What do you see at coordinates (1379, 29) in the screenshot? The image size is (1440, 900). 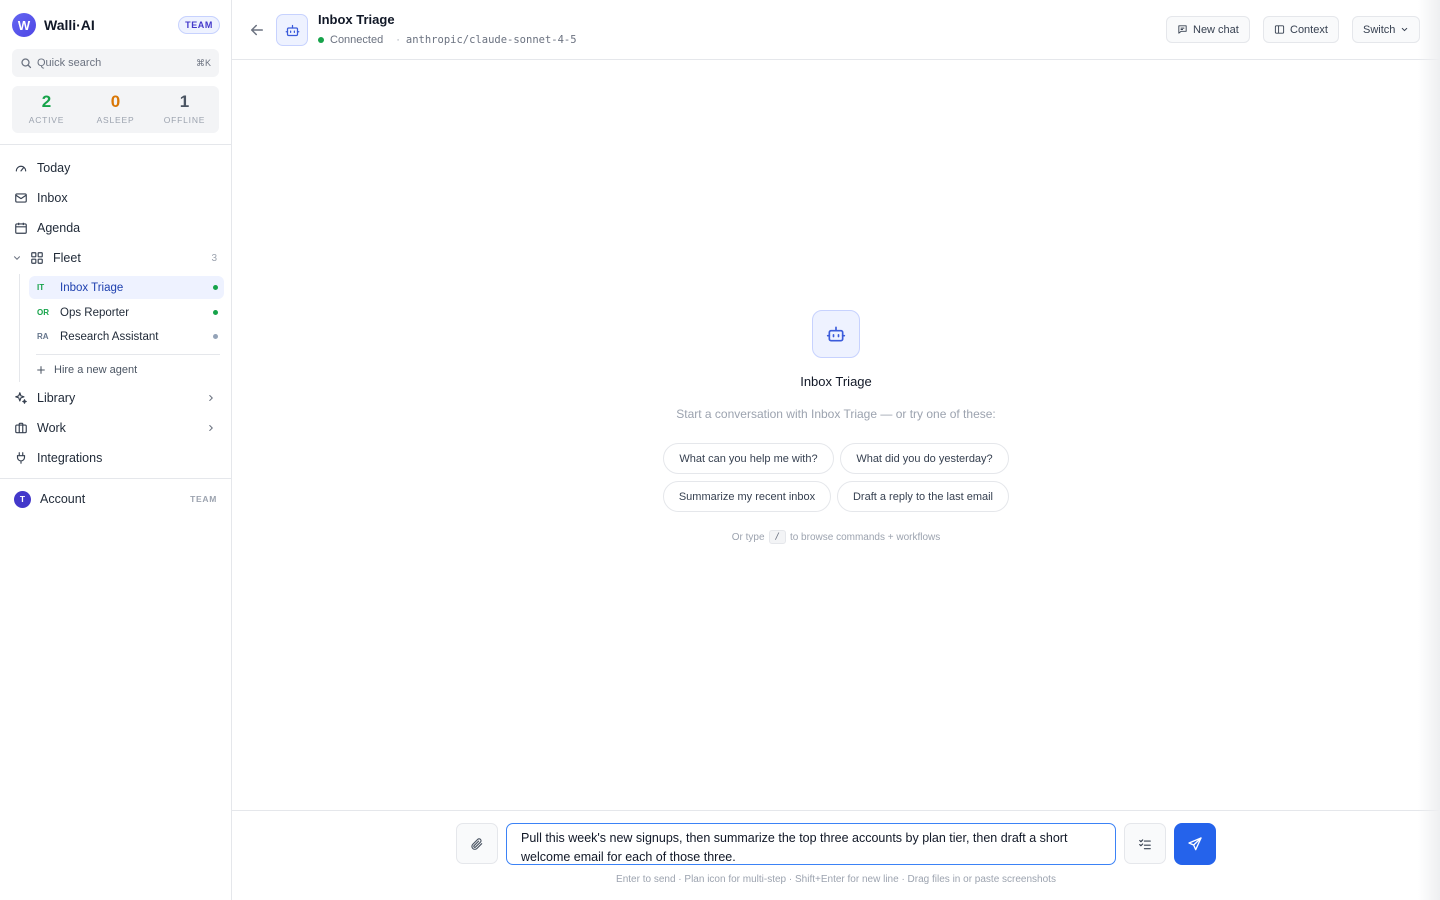 I see `switch-label: Switch` at bounding box center [1379, 29].